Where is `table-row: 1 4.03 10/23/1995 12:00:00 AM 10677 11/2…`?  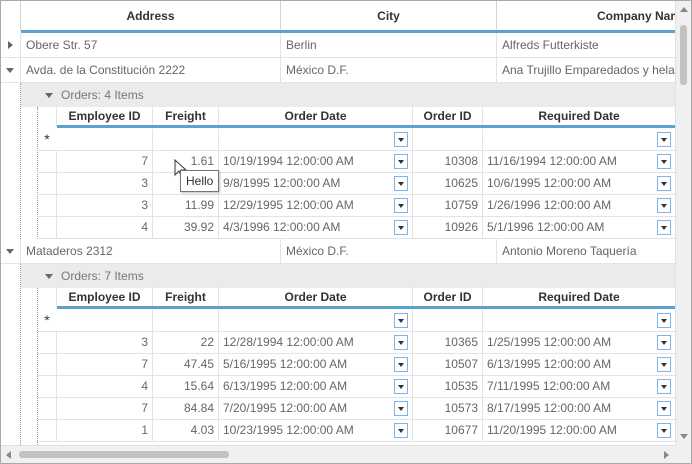
table-row: 1 4.03 10/23/1995 12:00:00 AM 10677 11/2… is located at coordinates (356, 431).